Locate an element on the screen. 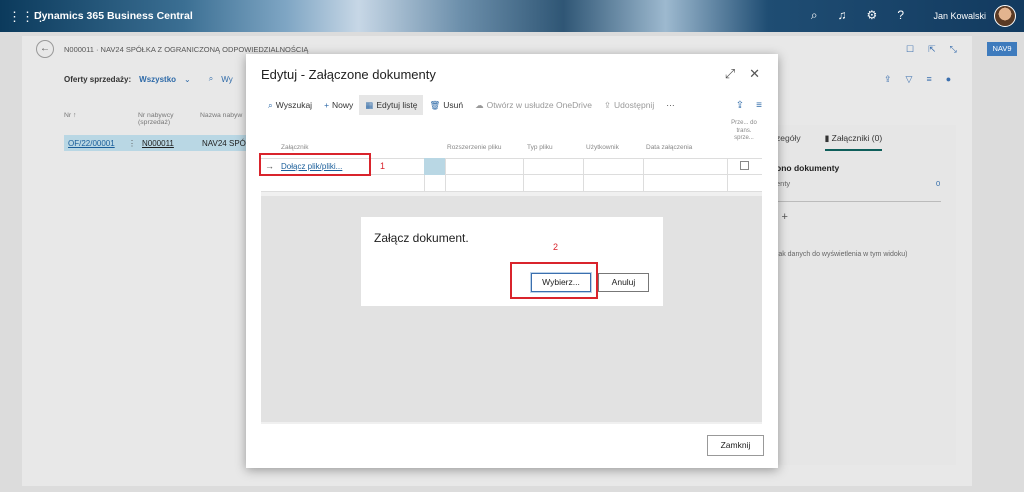 This screenshot has width=1024, height=492. delete-button: 🗑 Usuń is located at coordinates (446, 105).